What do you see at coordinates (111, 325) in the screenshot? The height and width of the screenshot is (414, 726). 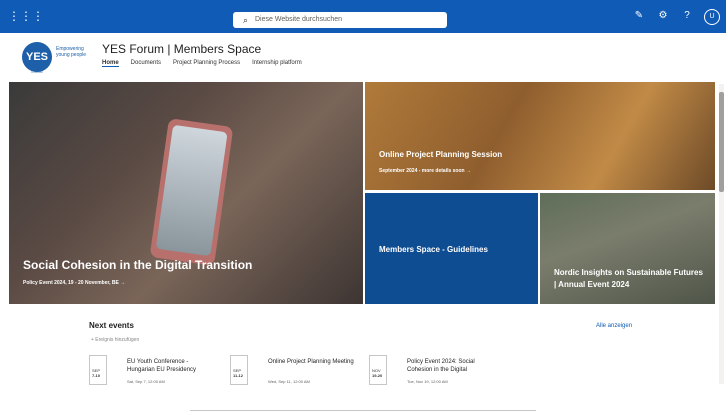 I see `events-heading: Next events` at bounding box center [111, 325].